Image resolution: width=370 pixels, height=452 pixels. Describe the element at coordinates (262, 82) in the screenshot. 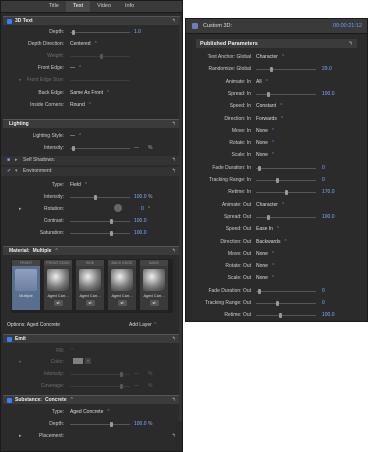

I see `parameter-select: All ⌃` at that location.